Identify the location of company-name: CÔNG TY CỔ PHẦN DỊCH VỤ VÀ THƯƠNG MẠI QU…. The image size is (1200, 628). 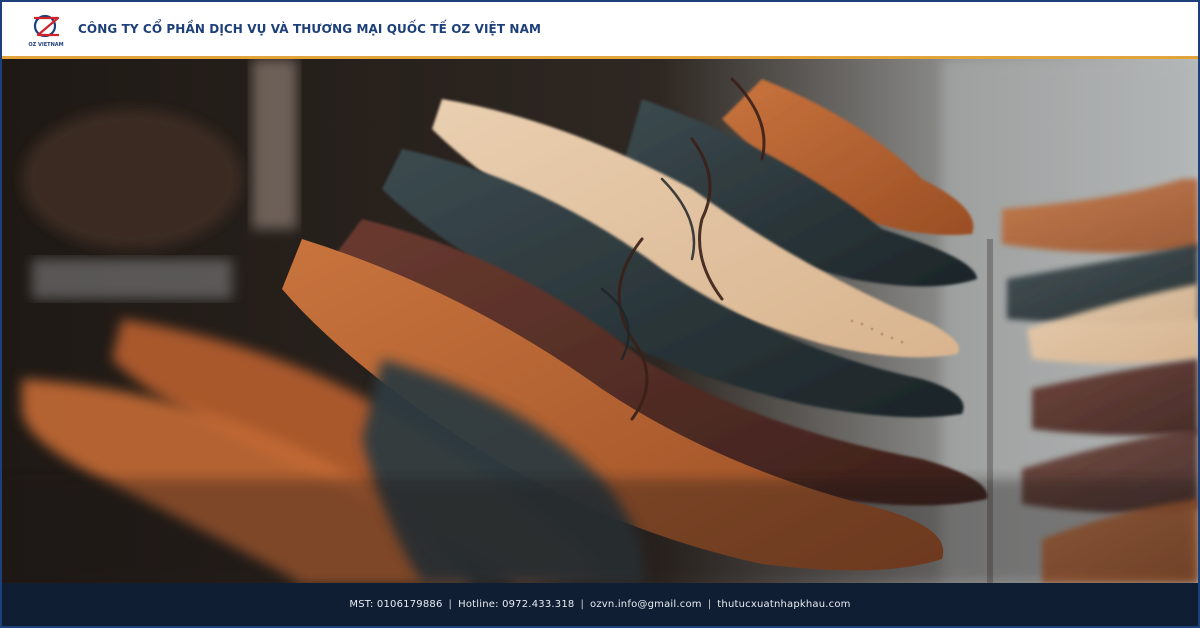
(309, 29).